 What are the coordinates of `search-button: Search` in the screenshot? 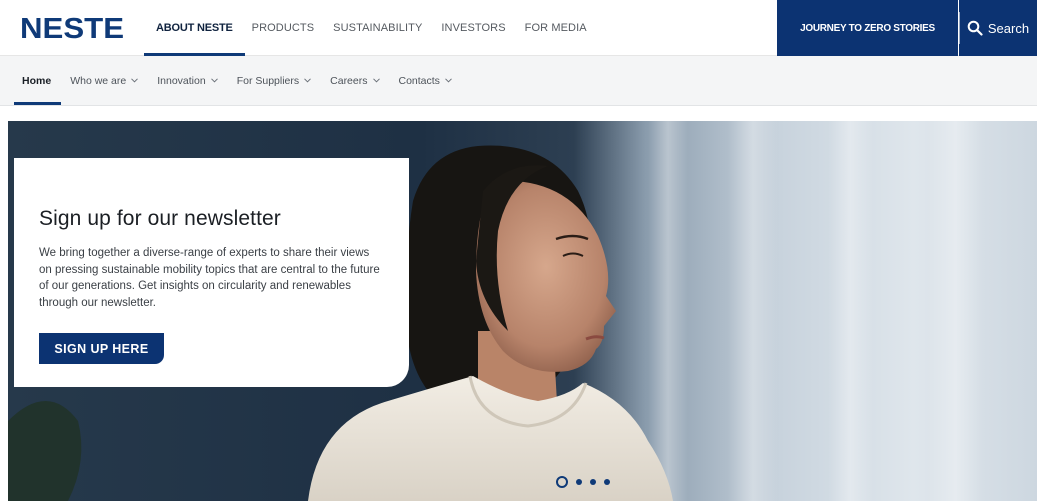 It's located at (998, 28).